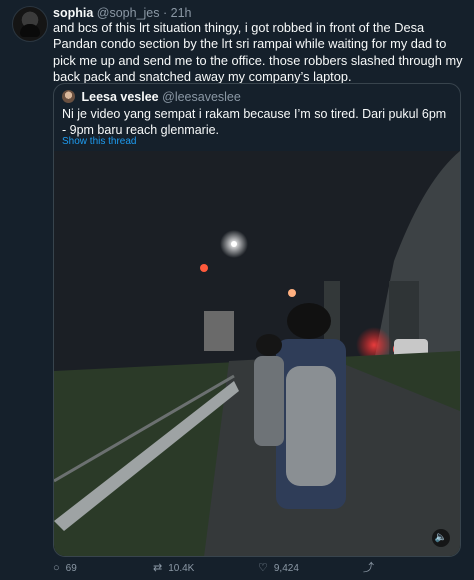 The height and width of the screenshot is (580, 474). What do you see at coordinates (56, 568) in the screenshot?
I see `comment-icon: ○` at bounding box center [56, 568].